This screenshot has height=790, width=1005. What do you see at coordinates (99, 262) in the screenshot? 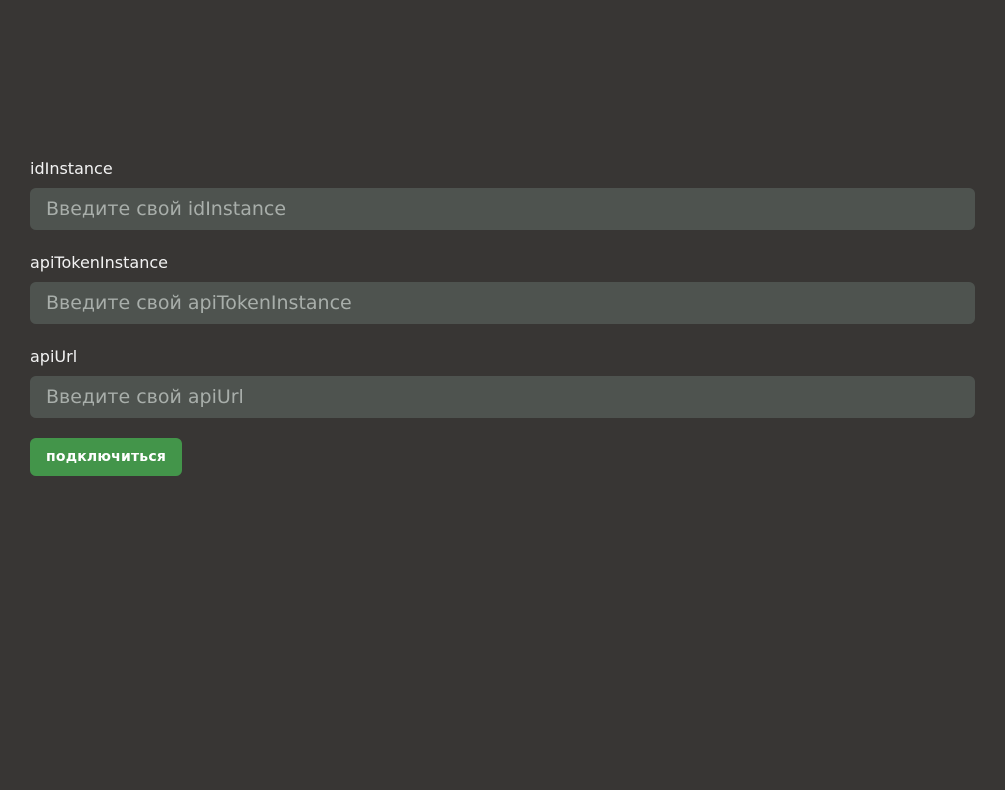
I see `api-token-instance-label: apiTokenInstance` at bounding box center [99, 262].